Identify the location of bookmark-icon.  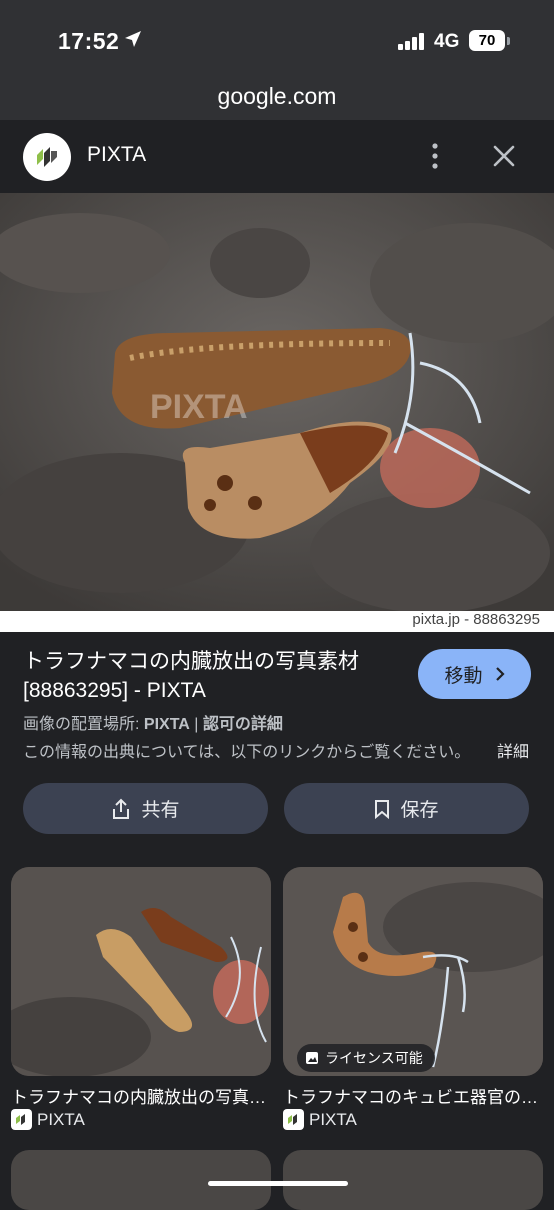
(382, 809).